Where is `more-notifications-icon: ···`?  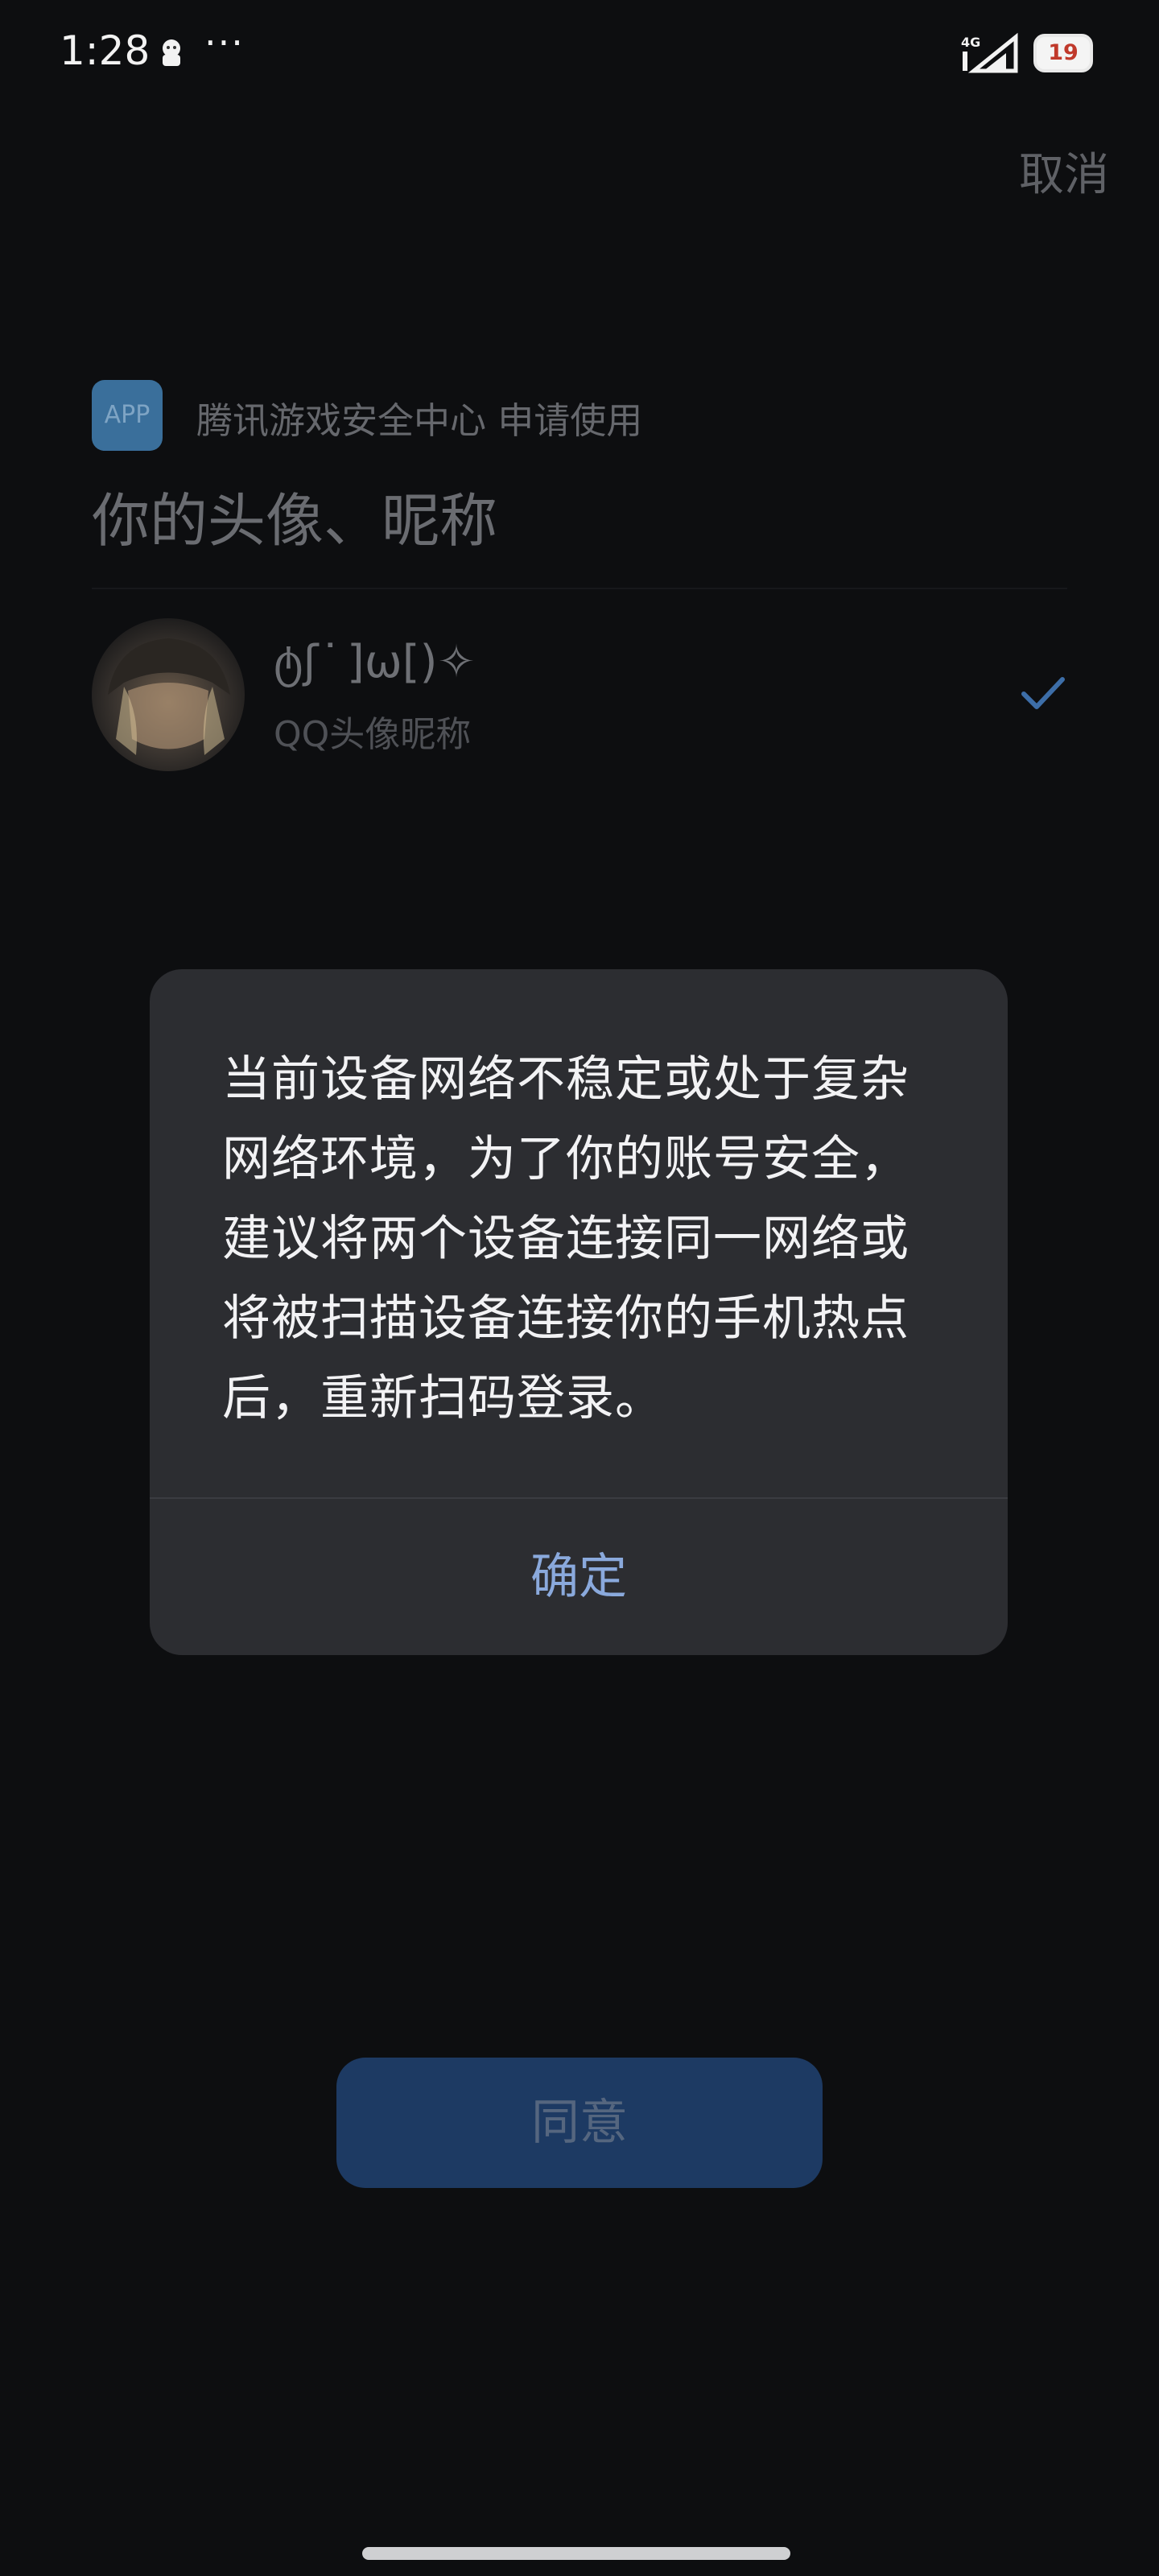
more-notifications-icon: ··· is located at coordinates (224, 42).